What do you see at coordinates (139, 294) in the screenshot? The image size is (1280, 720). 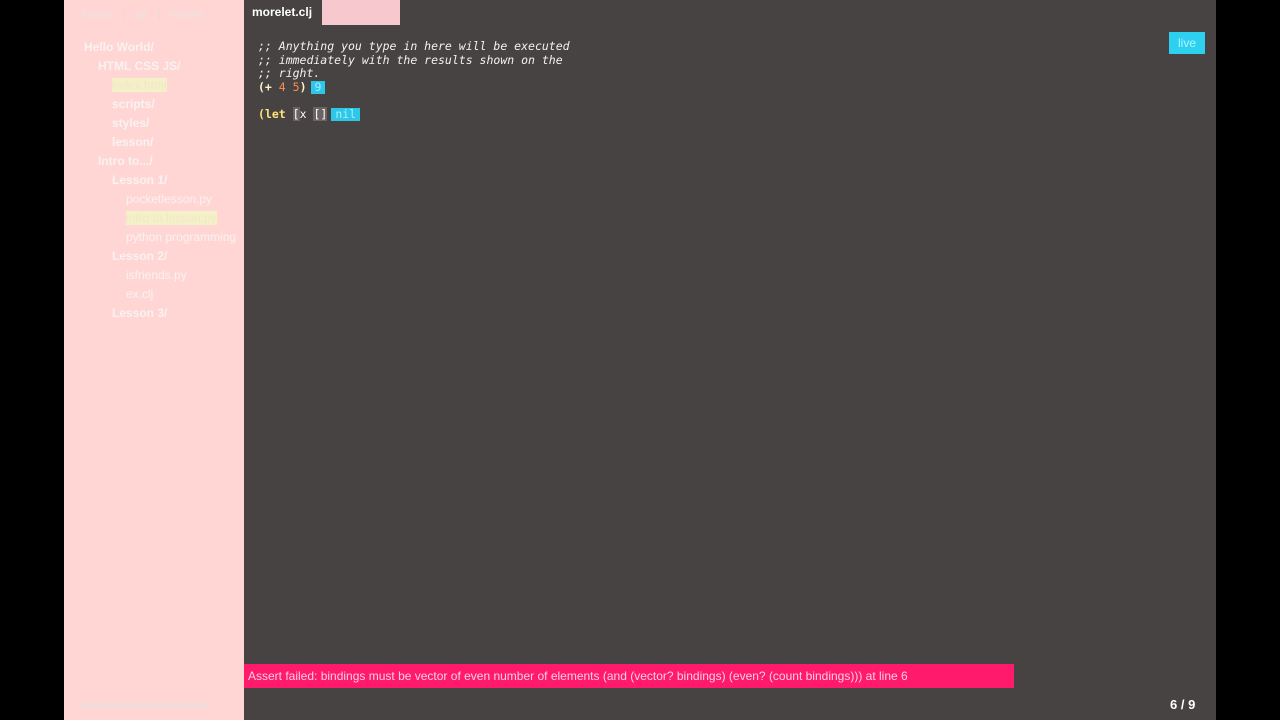 I see `tree-file: ex.clj` at bounding box center [139, 294].